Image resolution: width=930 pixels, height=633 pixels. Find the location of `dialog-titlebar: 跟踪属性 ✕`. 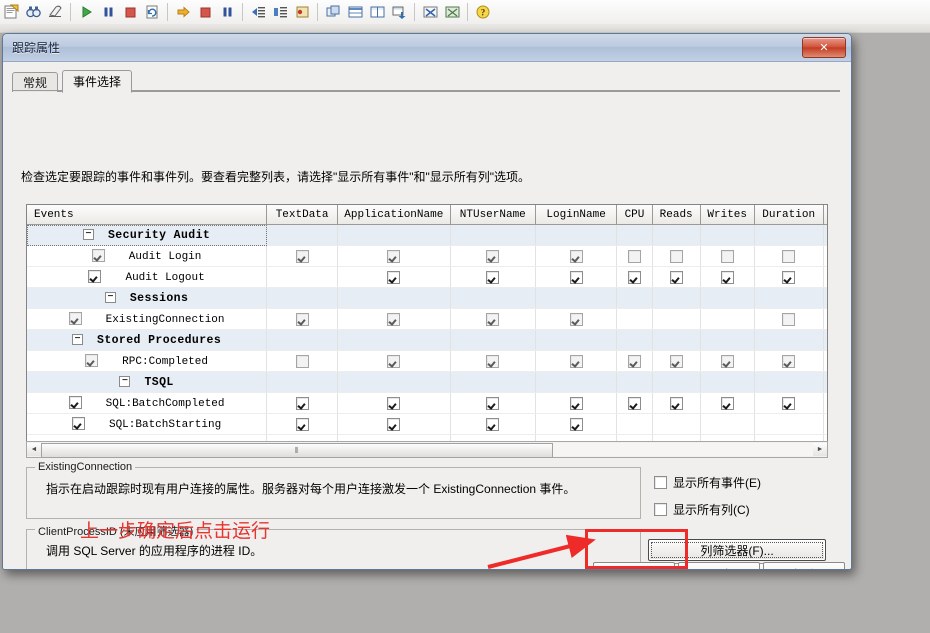

dialog-titlebar: 跟踪属性 ✕ is located at coordinates (427, 48).